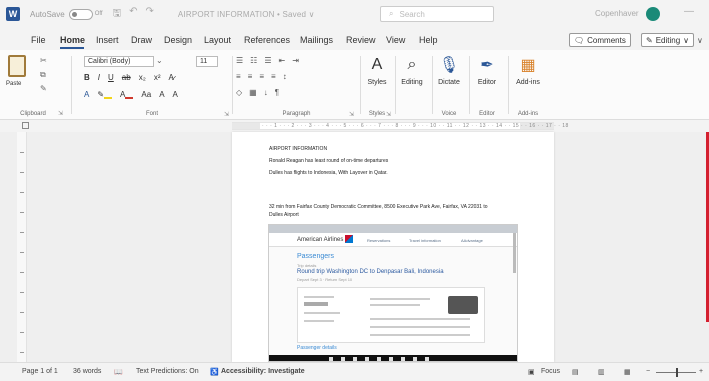 The height and width of the screenshot is (381, 709). What do you see at coordinates (316, 40) in the screenshot?
I see `tab-mailings: Mailings` at bounding box center [316, 40].